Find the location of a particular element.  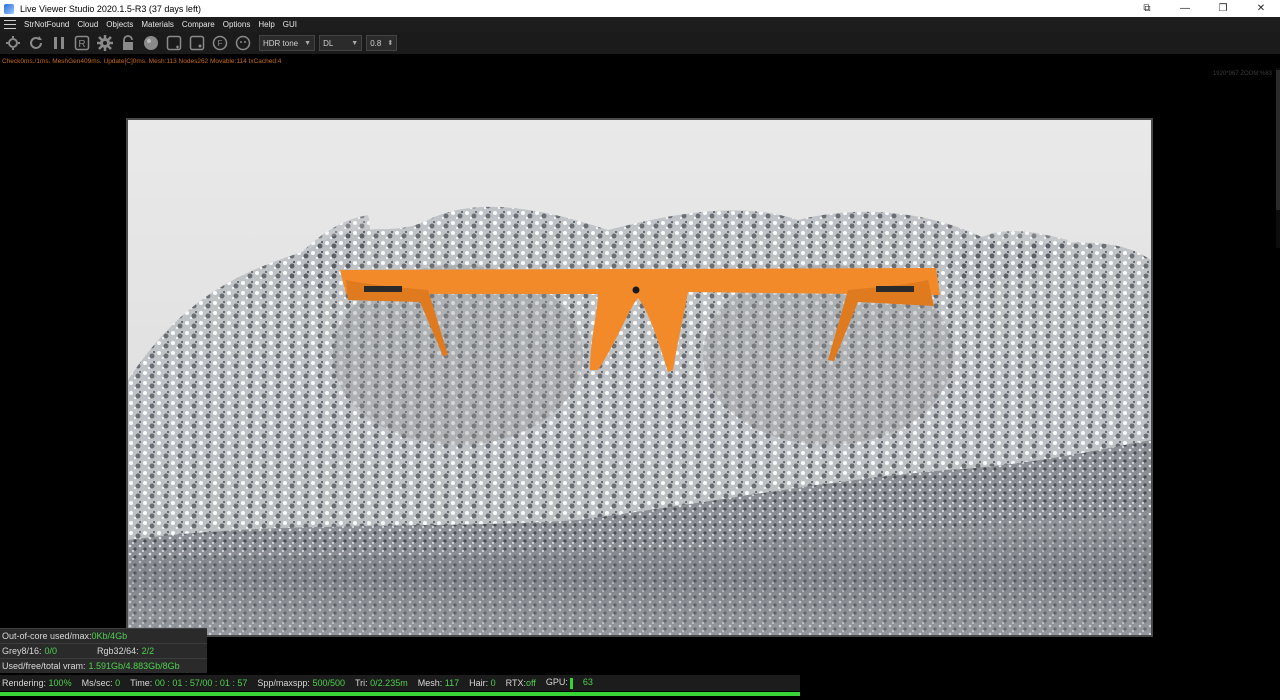

rtx-value: off is located at coordinates (530, 683).